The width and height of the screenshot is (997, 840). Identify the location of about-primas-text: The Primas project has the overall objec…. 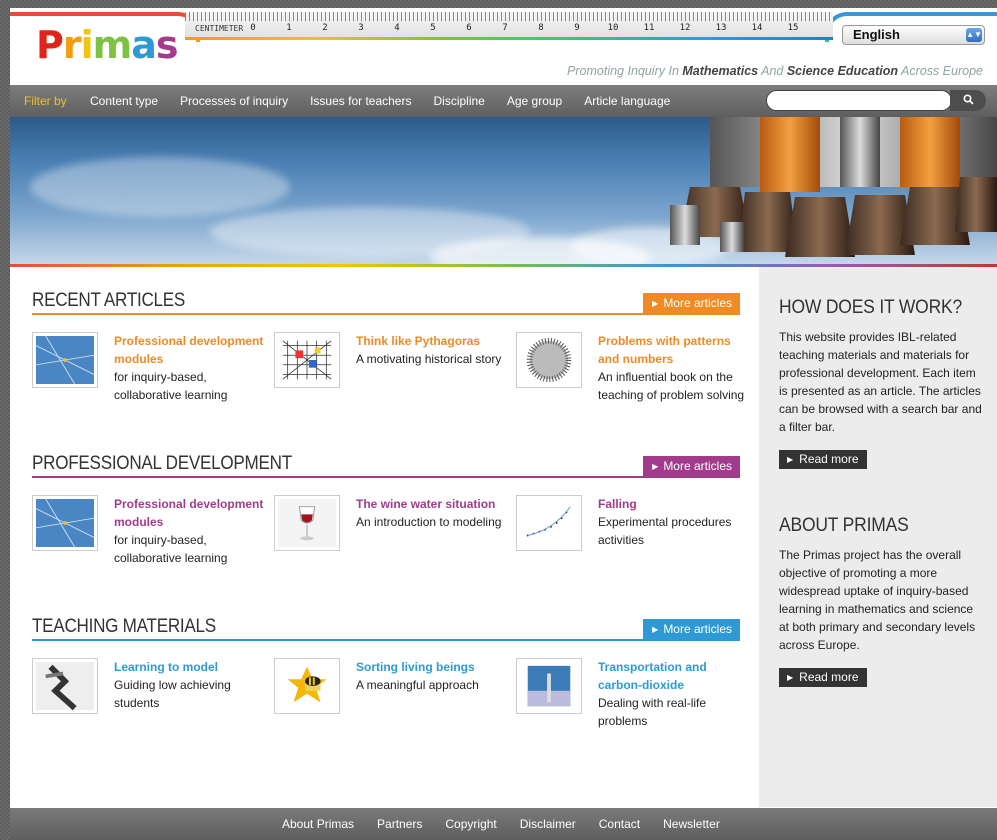
(877, 600).